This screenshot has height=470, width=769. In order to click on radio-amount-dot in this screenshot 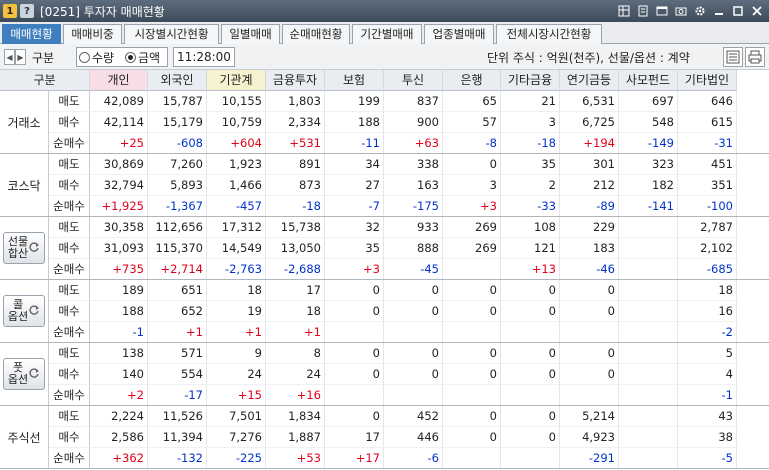, I will do `click(130, 57)`.